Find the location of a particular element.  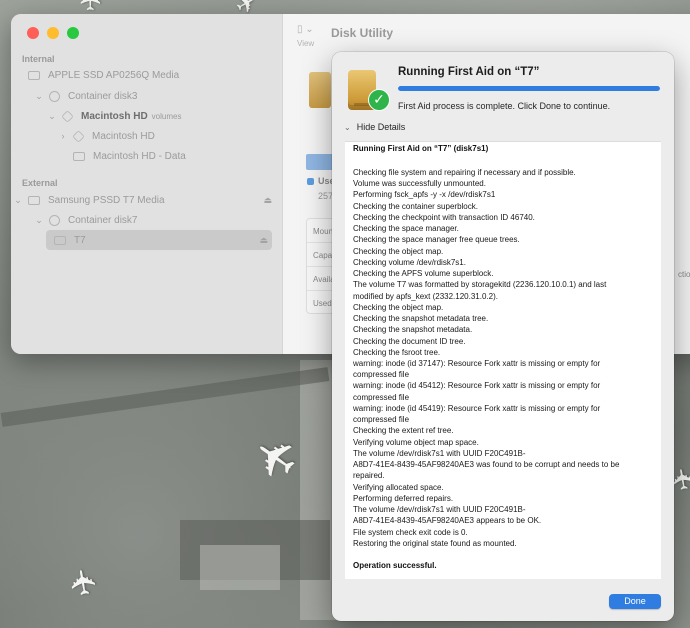

wallpaper-terminal is located at coordinates (240, 567).